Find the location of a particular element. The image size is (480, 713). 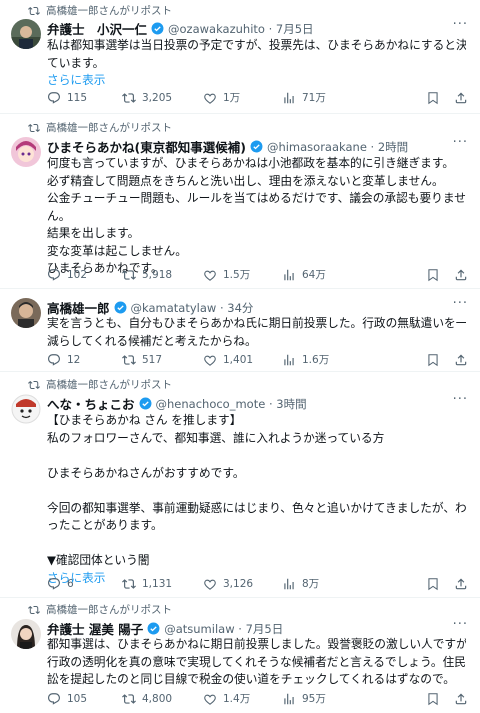

like-count: 1,401 is located at coordinates (238, 359).